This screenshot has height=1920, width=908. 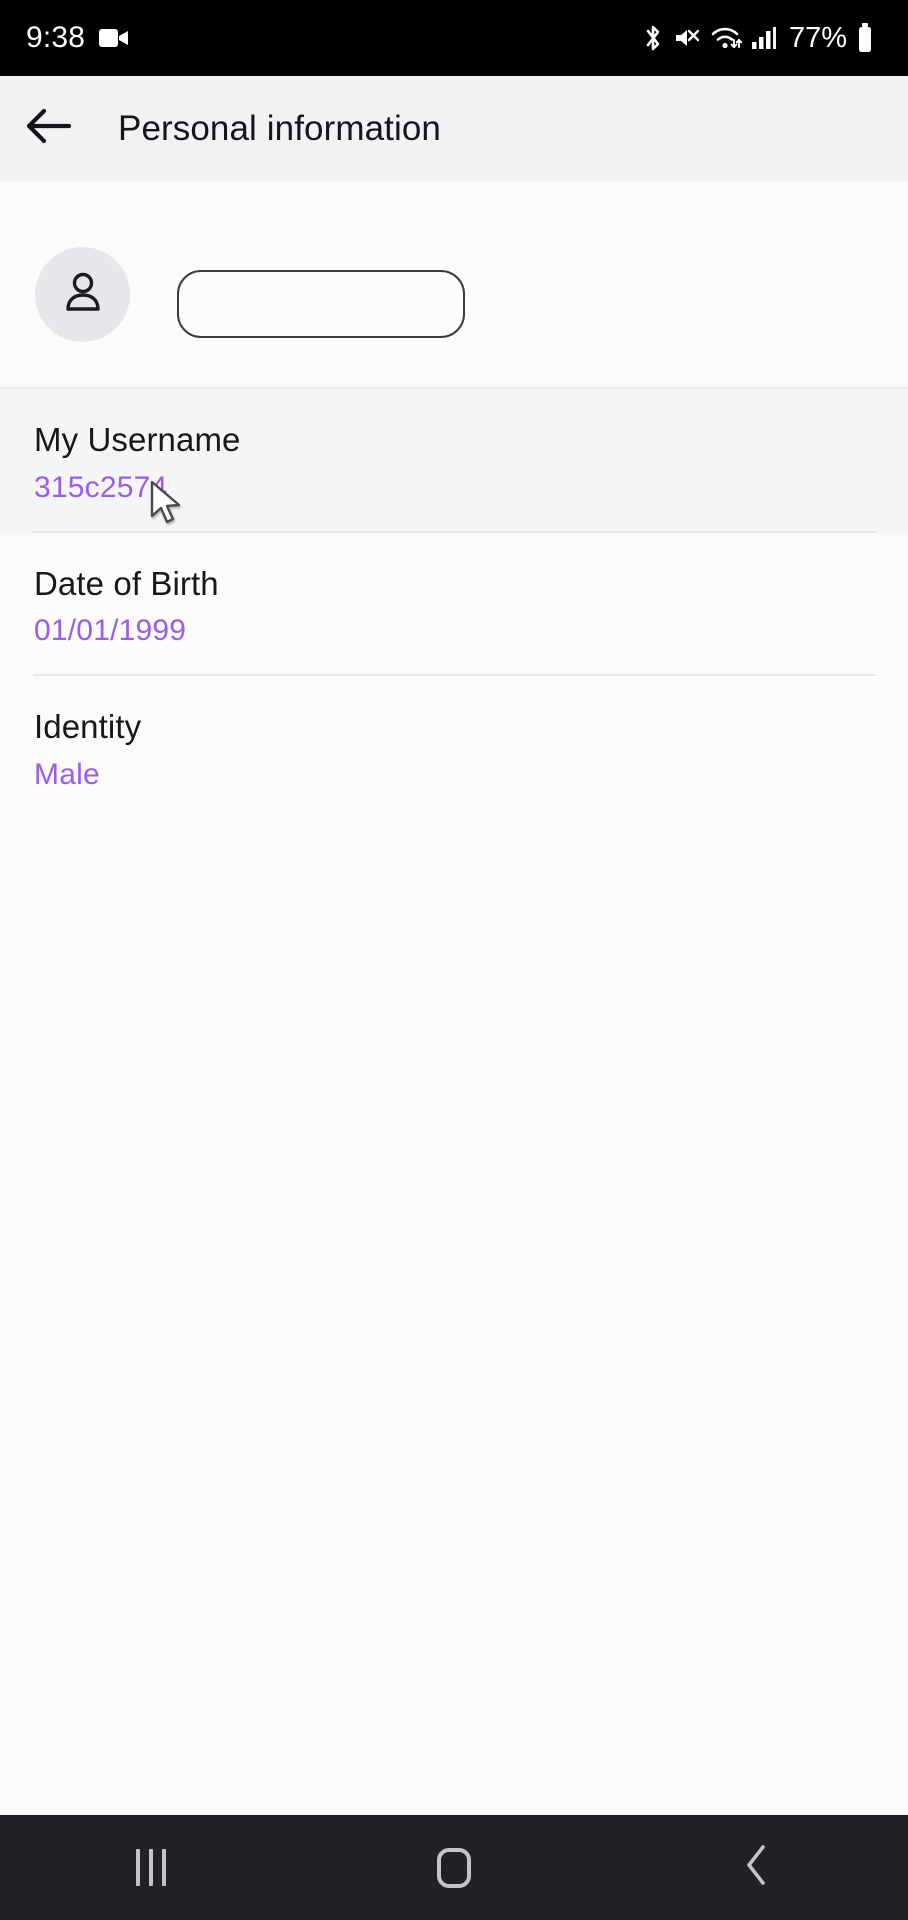 I want to click on list-item-identity: Identity Male, so click(x=454, y=748).